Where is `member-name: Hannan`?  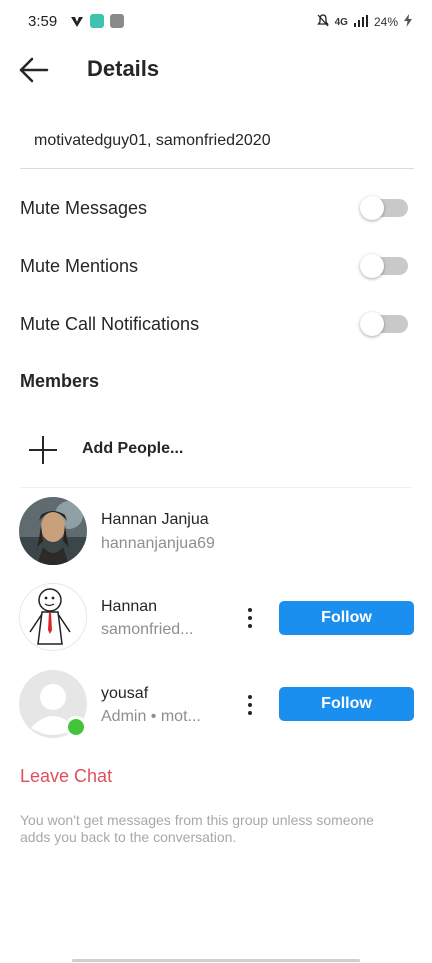
member-name: Hannan is located at coordinates (129, 606).